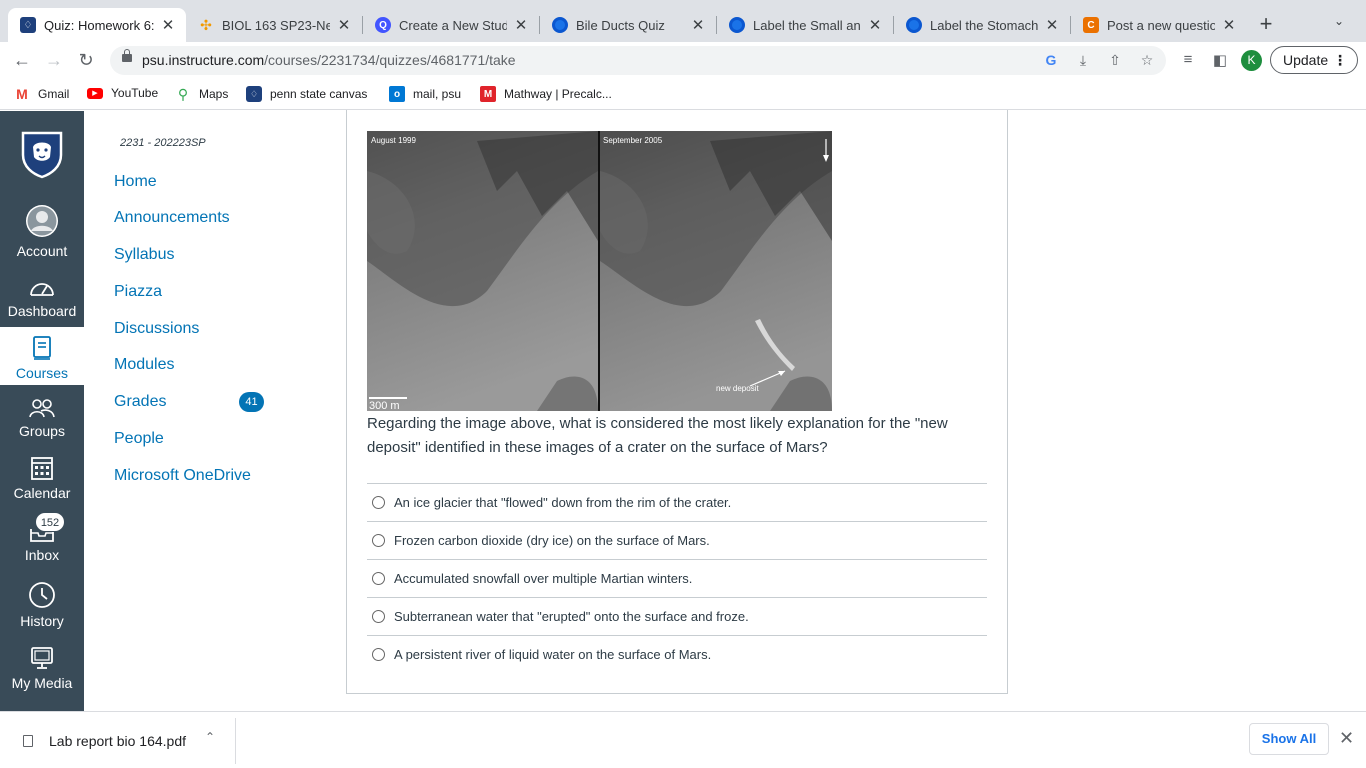  Describe the element at coordinates (1220, 60) in the screenshot. I see `side-panel-icon: ◧` at that location.